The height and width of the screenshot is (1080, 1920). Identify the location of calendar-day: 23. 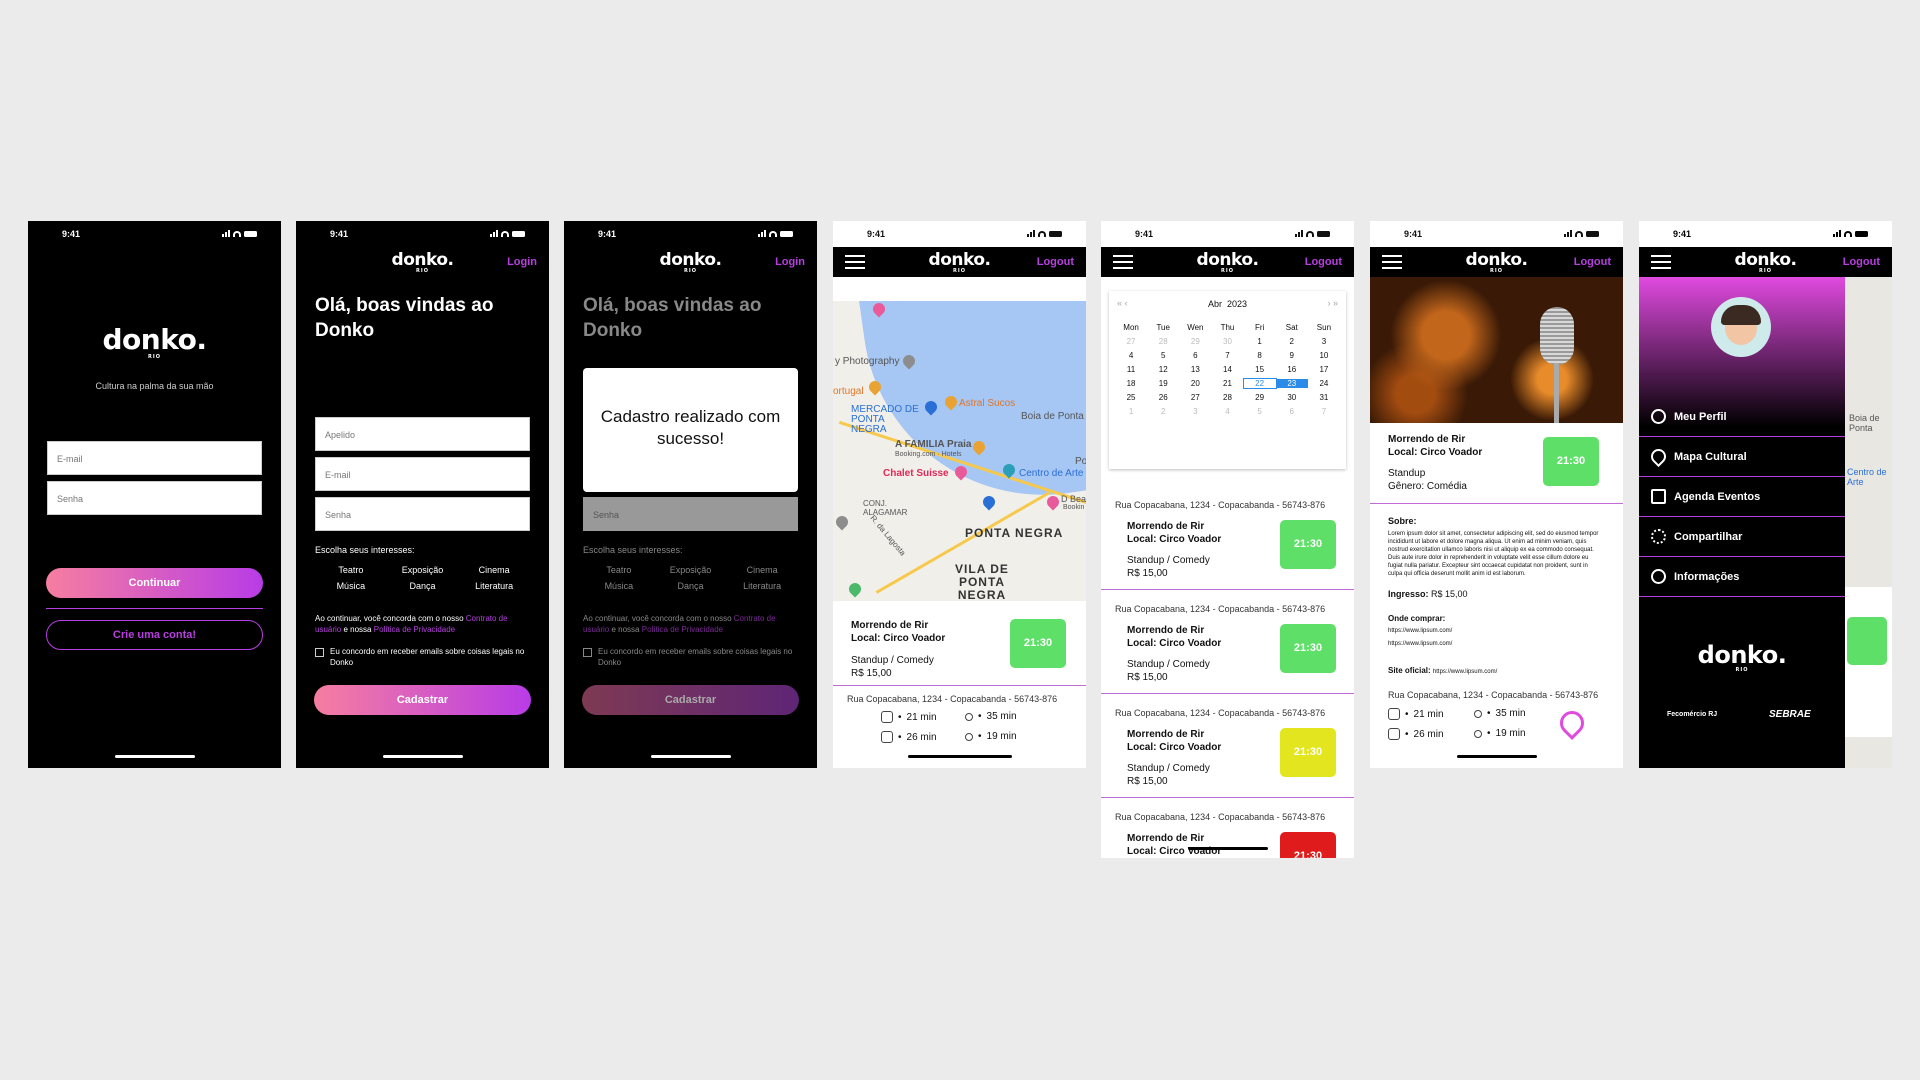
(1291, 383).